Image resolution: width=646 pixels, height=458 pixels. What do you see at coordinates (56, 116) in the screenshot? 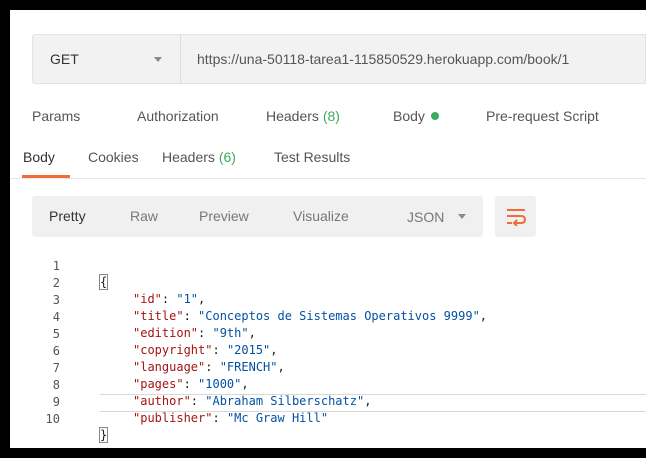
I see `tab-params: Params` at bounding box center [56, 116].